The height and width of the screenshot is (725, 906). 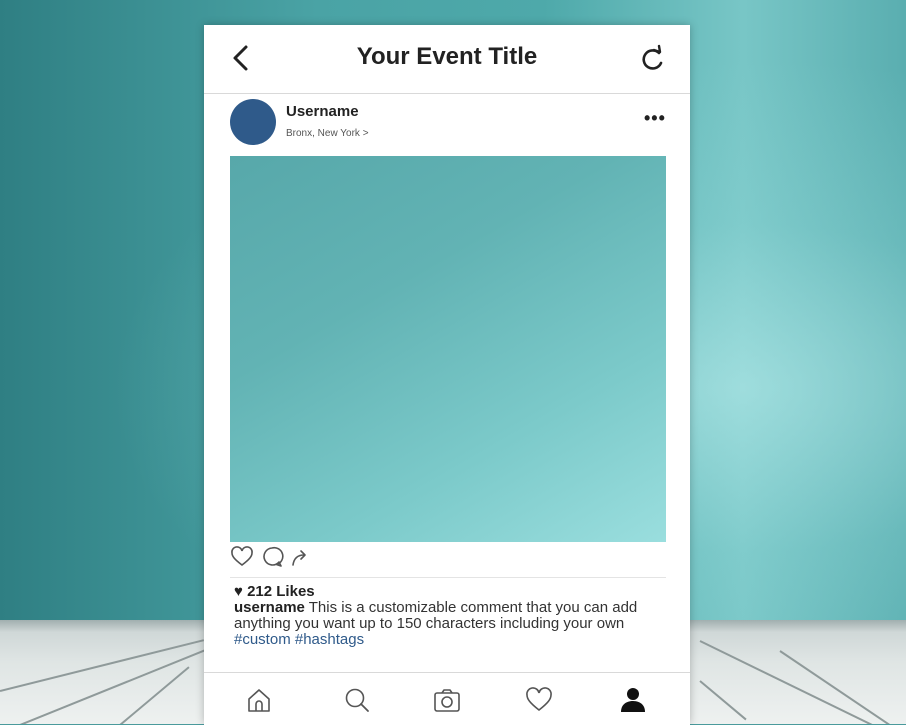 I want to click on comment-icon, so click(x=272, y=557).